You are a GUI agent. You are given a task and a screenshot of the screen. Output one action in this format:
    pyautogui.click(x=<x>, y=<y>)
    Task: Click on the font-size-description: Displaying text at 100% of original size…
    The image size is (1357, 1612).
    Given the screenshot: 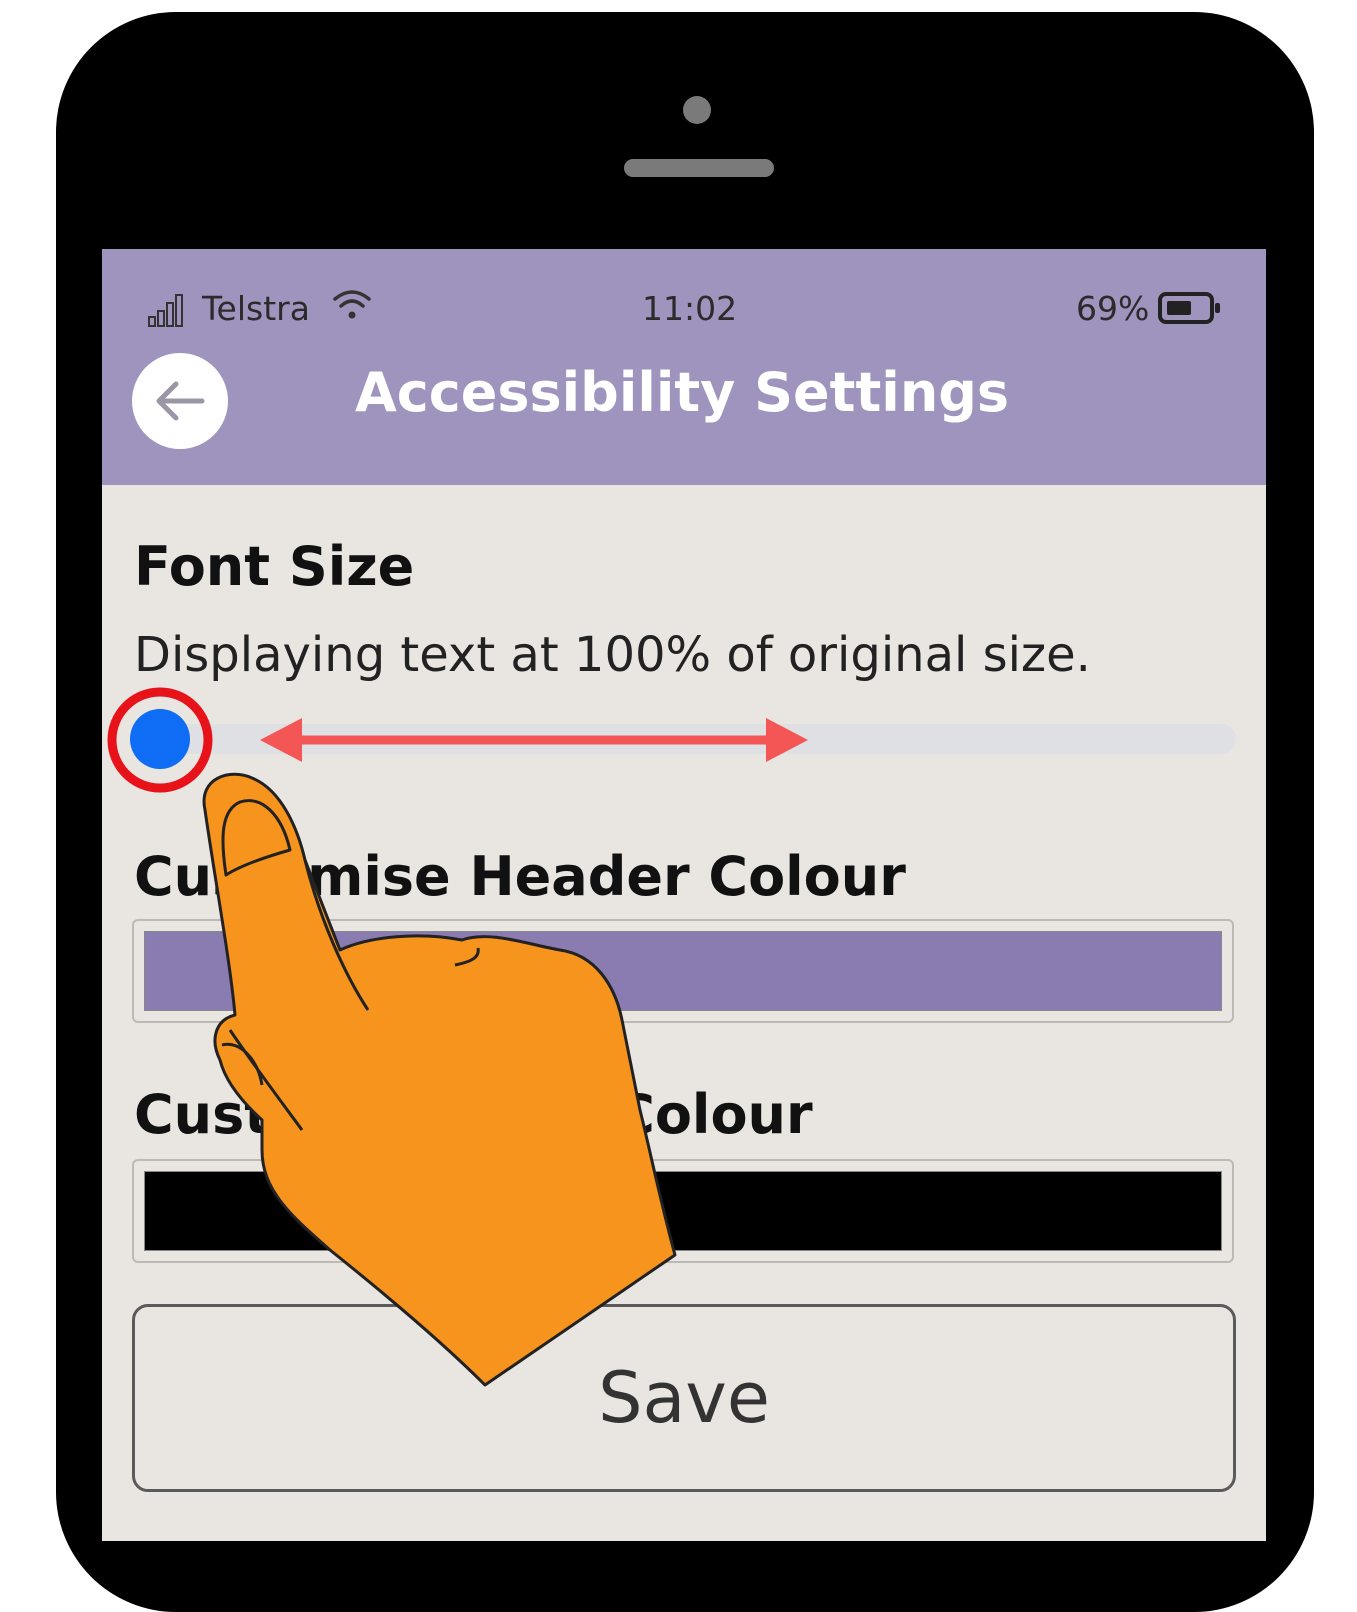 What is the action you would take?
    pyautogui.click(x=612, y=655)
    